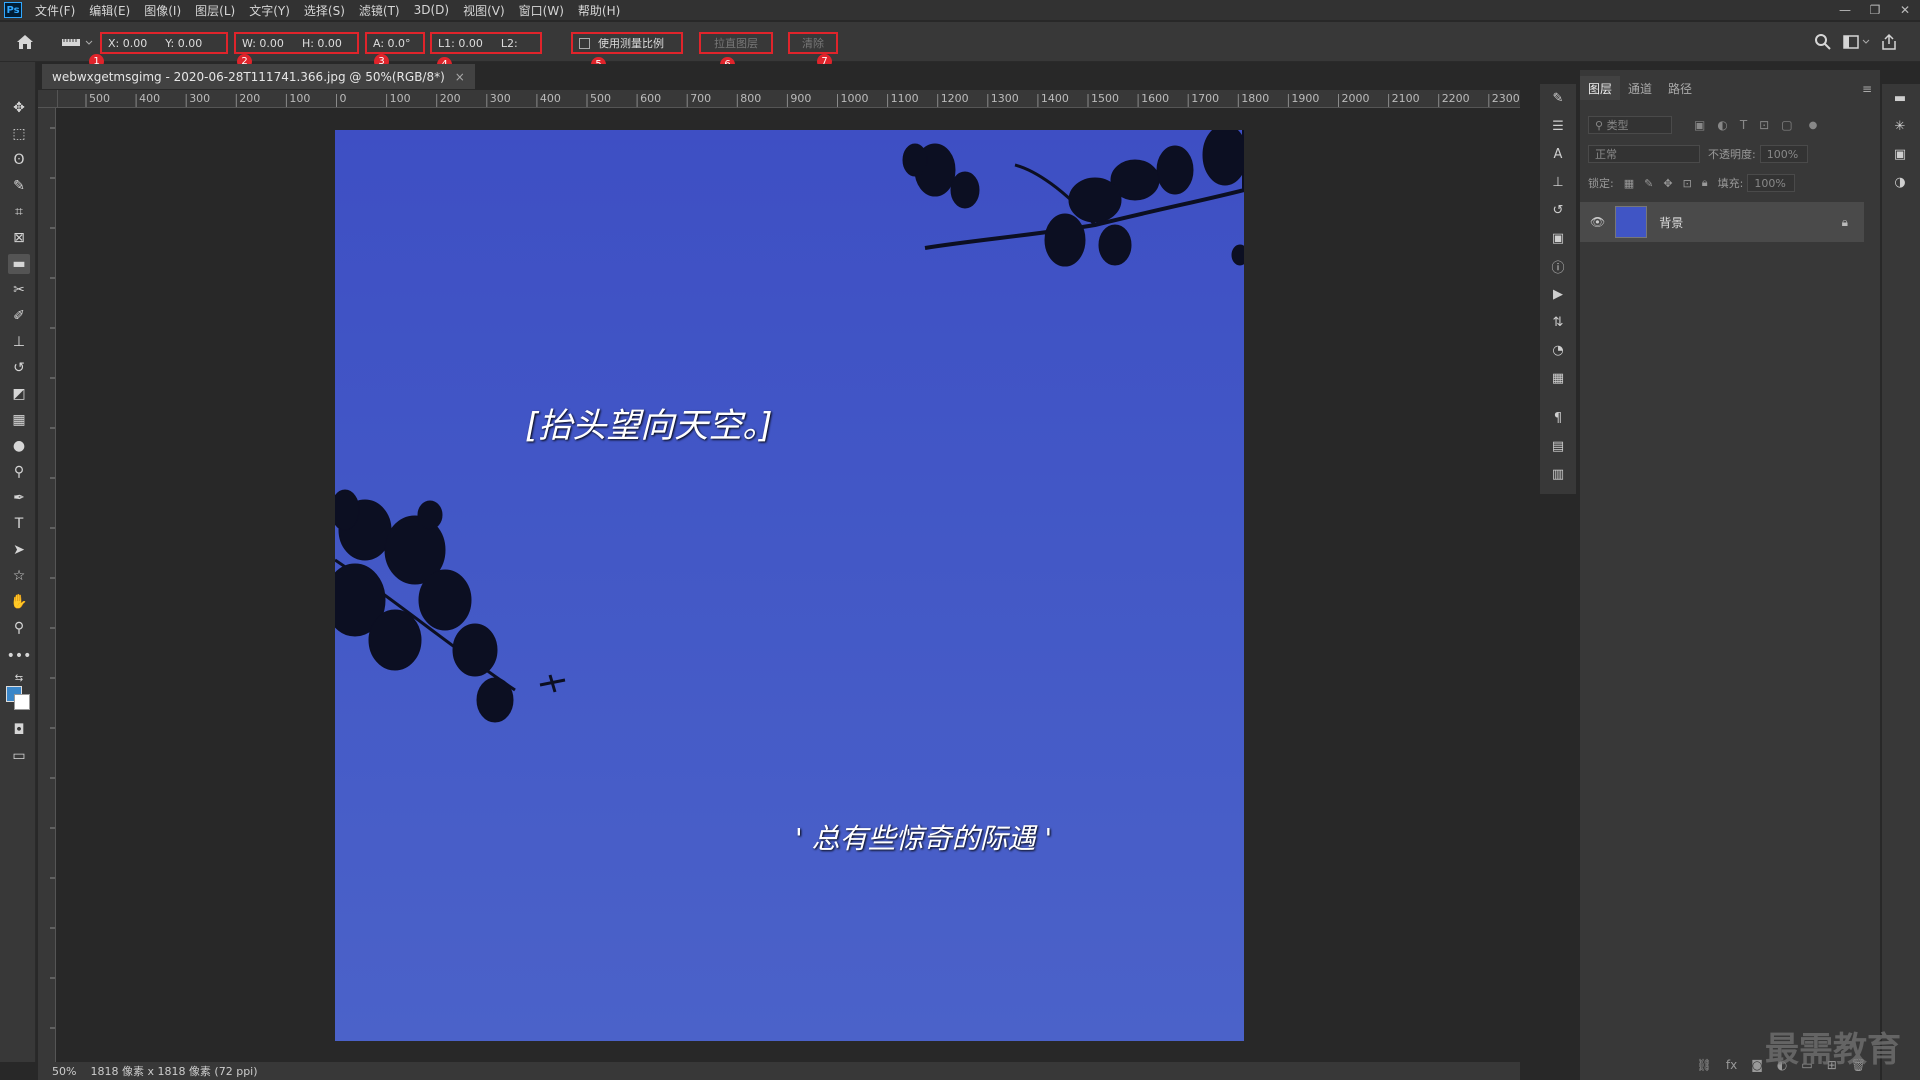  Describe the element at coordinates (47, 585) in the screenshot. I see `vertical-ruler` at that location.